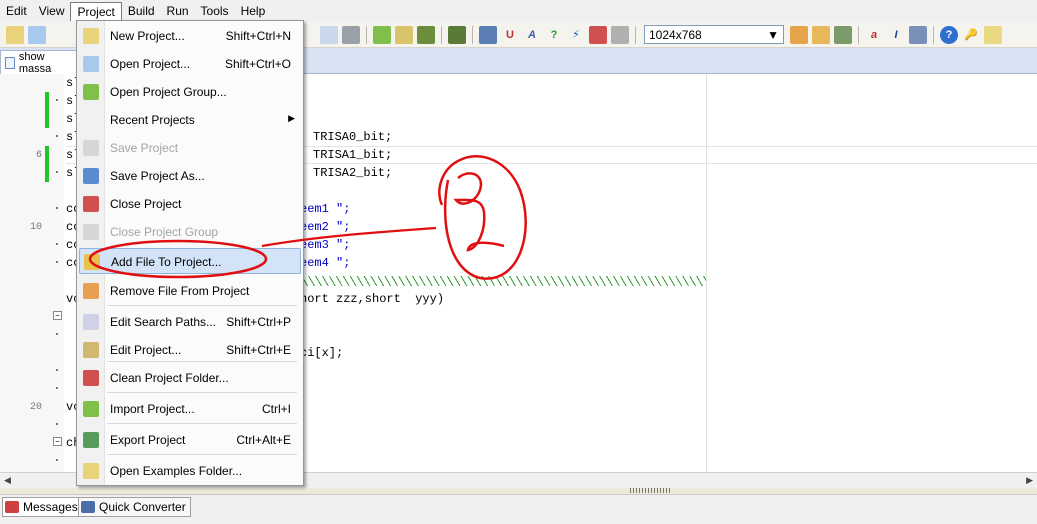 This screenshot has height=524, width=1037. Describe the element at coordinates (949, 34) in the screenshot. I see `help-icon: ?` at that location.